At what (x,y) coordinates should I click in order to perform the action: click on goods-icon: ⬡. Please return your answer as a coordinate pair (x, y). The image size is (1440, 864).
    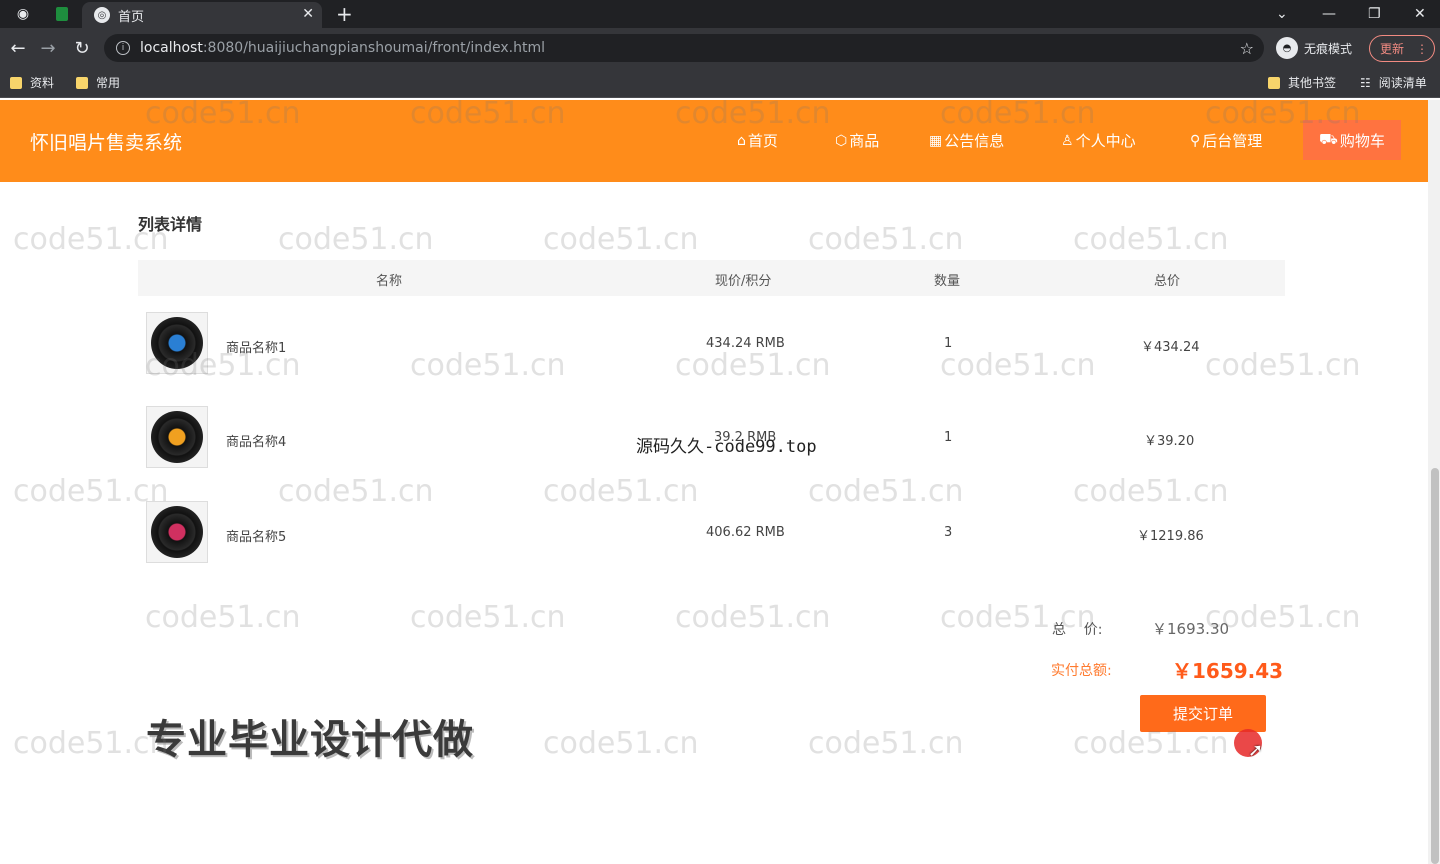
    Looking at the image, I should click on (841, 140).